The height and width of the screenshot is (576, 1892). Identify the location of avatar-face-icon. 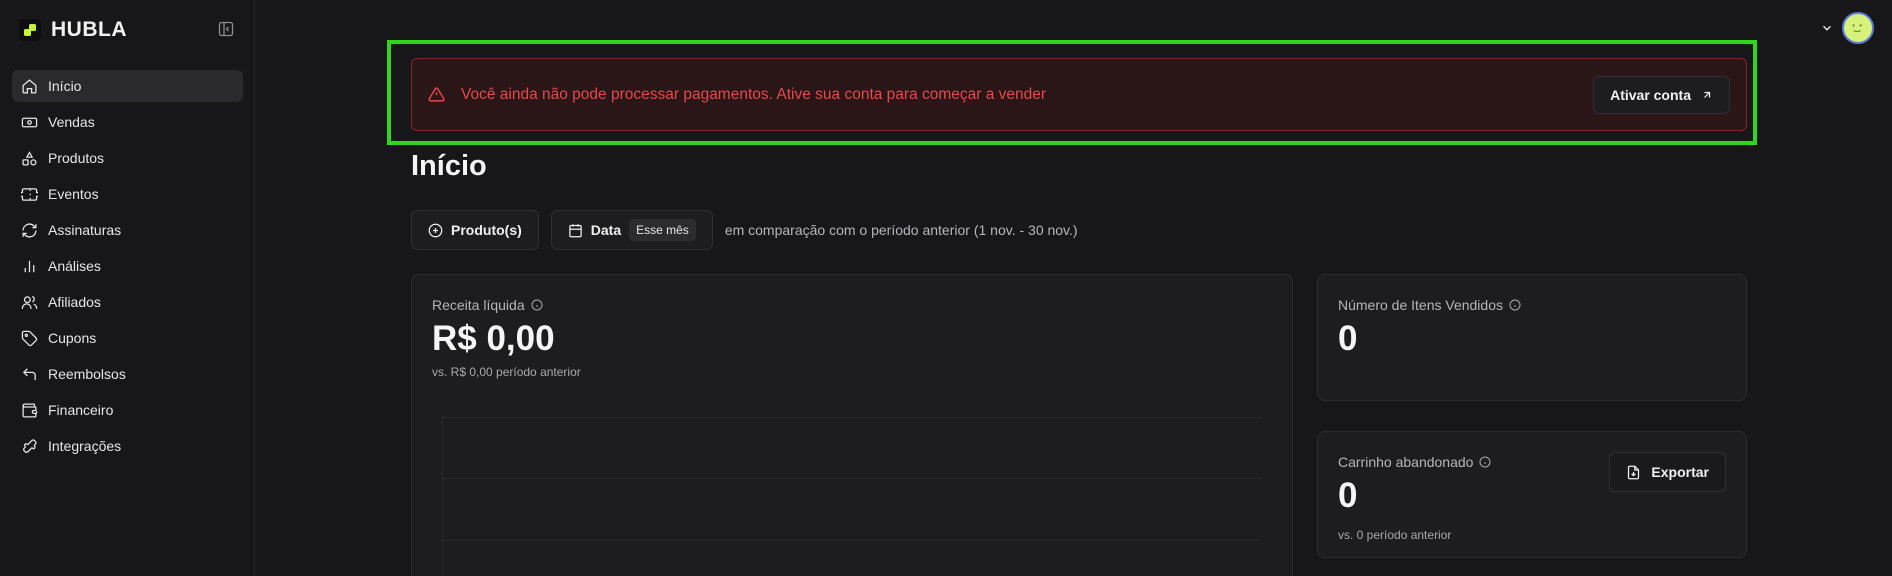
(1857, 28).